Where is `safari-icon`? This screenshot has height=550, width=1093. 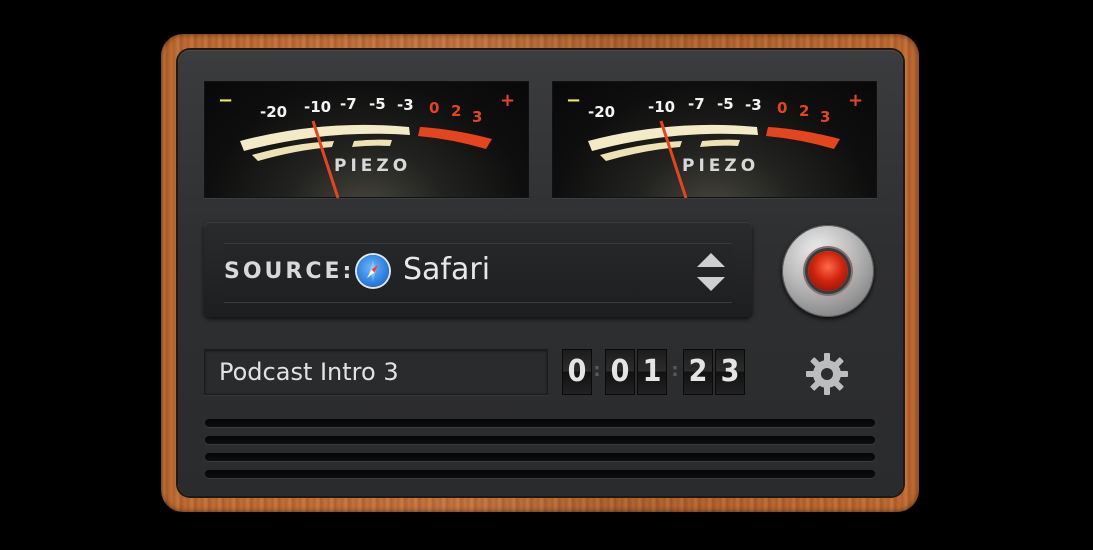
safari-icon is located at coordinates (373, 271).